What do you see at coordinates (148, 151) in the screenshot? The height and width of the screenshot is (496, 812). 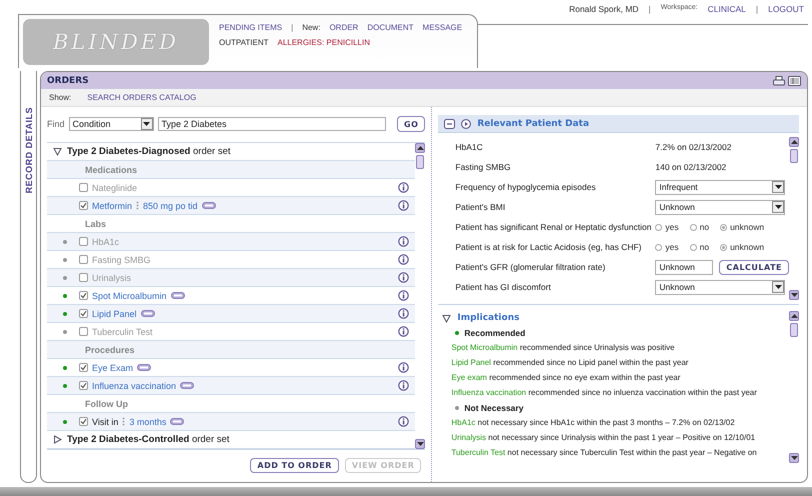 I see `order-set-title: Type 2 Diabetes-Diagnosed order set` at bounding box center [148, 151].